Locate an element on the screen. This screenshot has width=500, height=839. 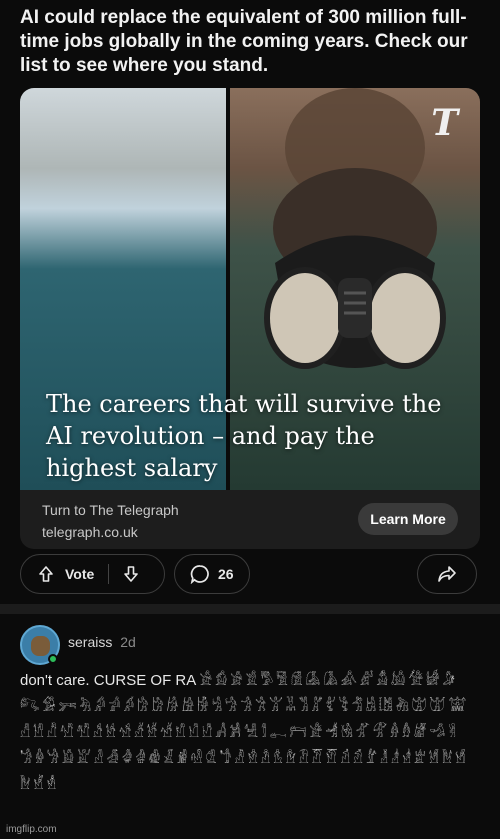
share-icon is located at coordinates (447, 574).